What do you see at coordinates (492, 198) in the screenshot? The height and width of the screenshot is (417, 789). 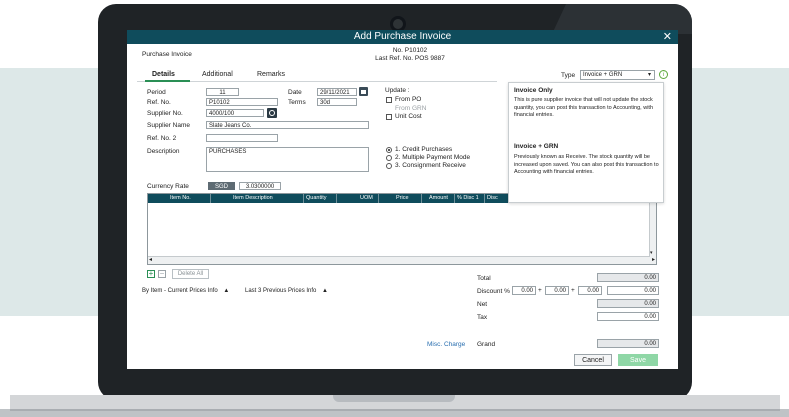 I see `col-disc: Disc` at bounding box center [492, 198].